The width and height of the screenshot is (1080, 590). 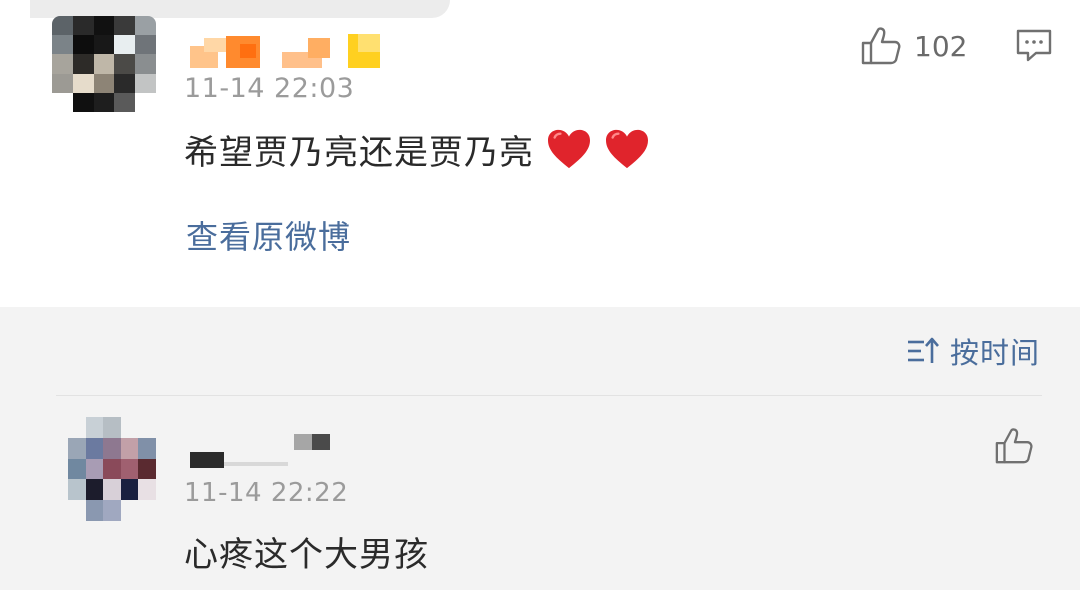 I want to click on comment-text: 希望贾乃亮还是贾乃亮, so click(x=417, y=149).